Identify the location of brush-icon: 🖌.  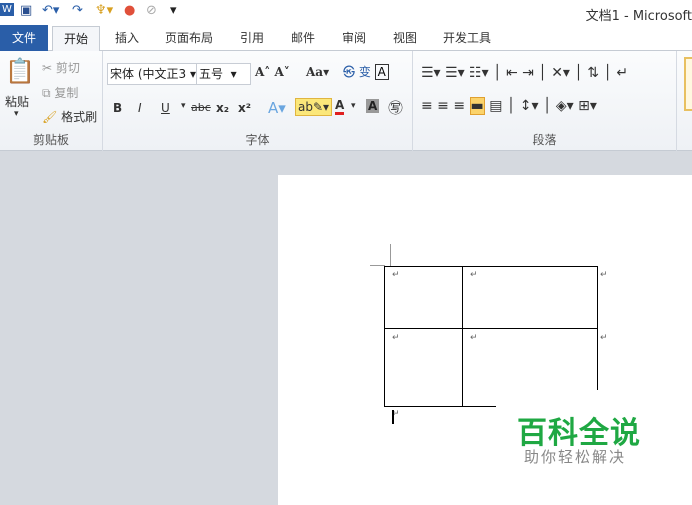
(50, 117).